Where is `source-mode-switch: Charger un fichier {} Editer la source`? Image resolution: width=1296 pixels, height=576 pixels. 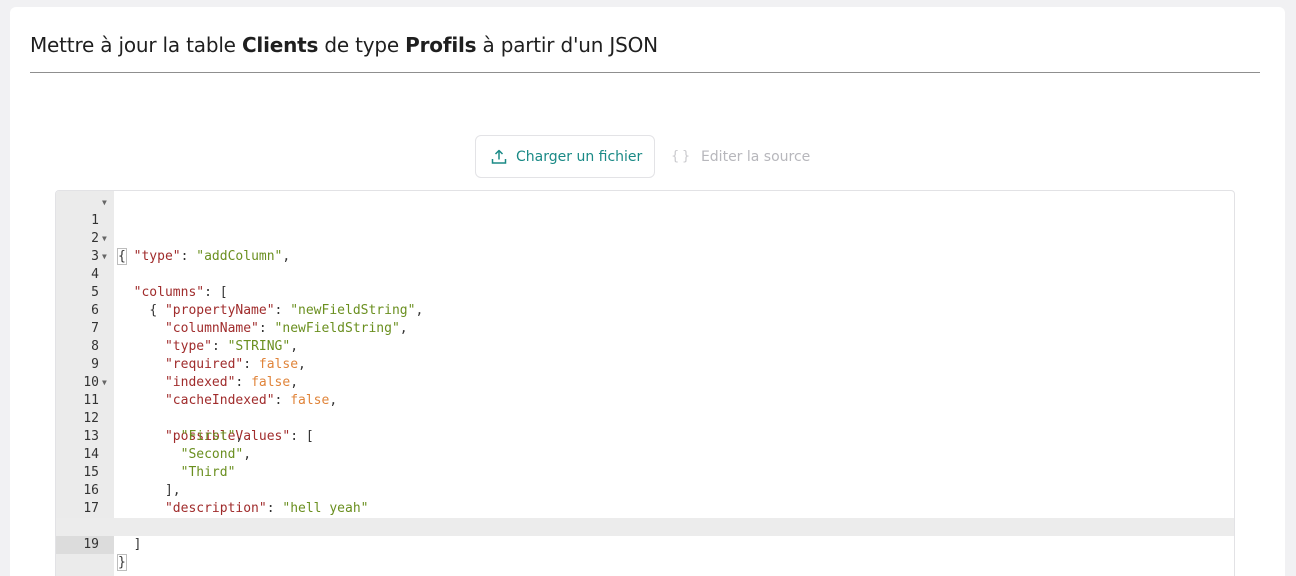 source-mode-switch: Charger un fichier {} Editer la source is located at coordinates (648, 156).